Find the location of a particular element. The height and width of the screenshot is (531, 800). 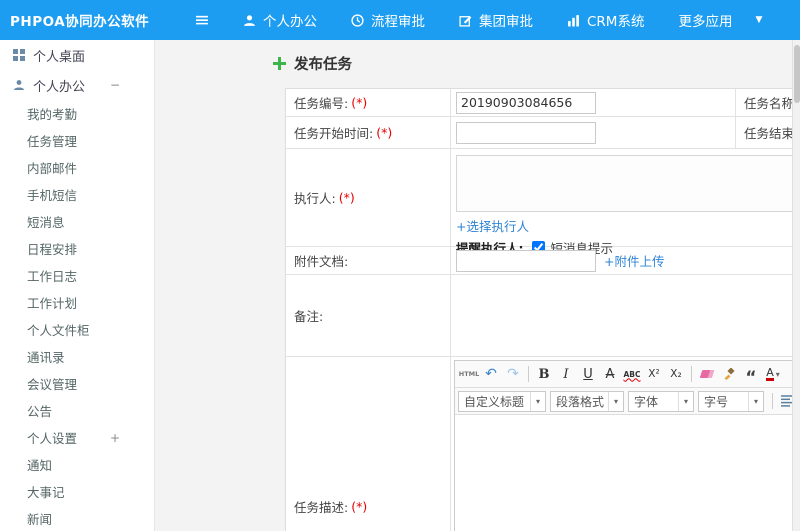

sidebar-item-short-message: 短消息 is located at coordinates (77, 221).